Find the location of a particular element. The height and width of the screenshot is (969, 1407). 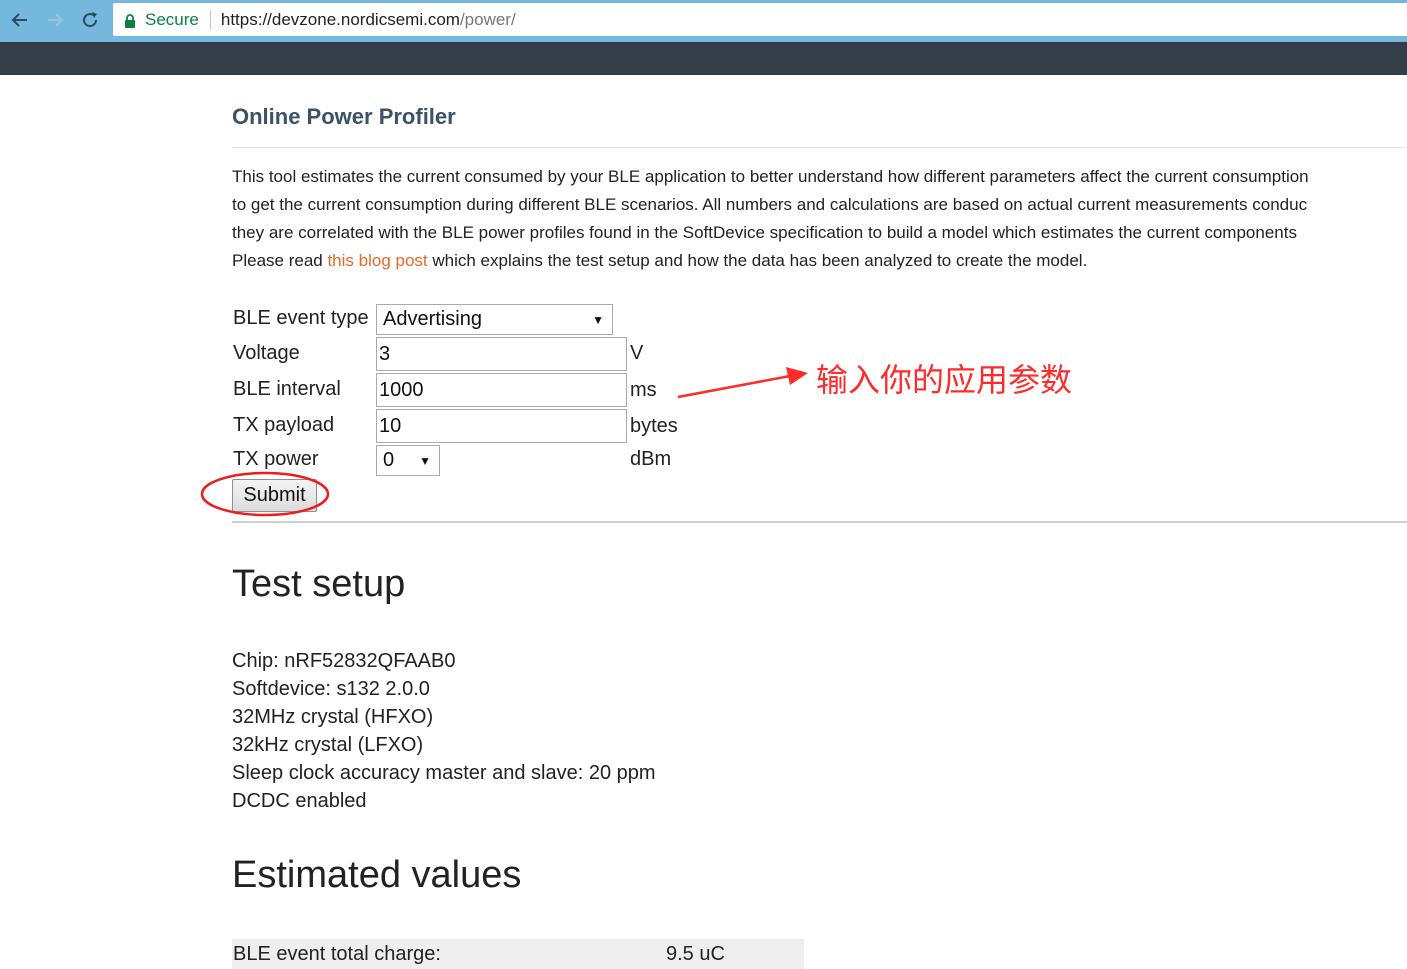

payload-label: TX payload is located at coordinates (284, 425).